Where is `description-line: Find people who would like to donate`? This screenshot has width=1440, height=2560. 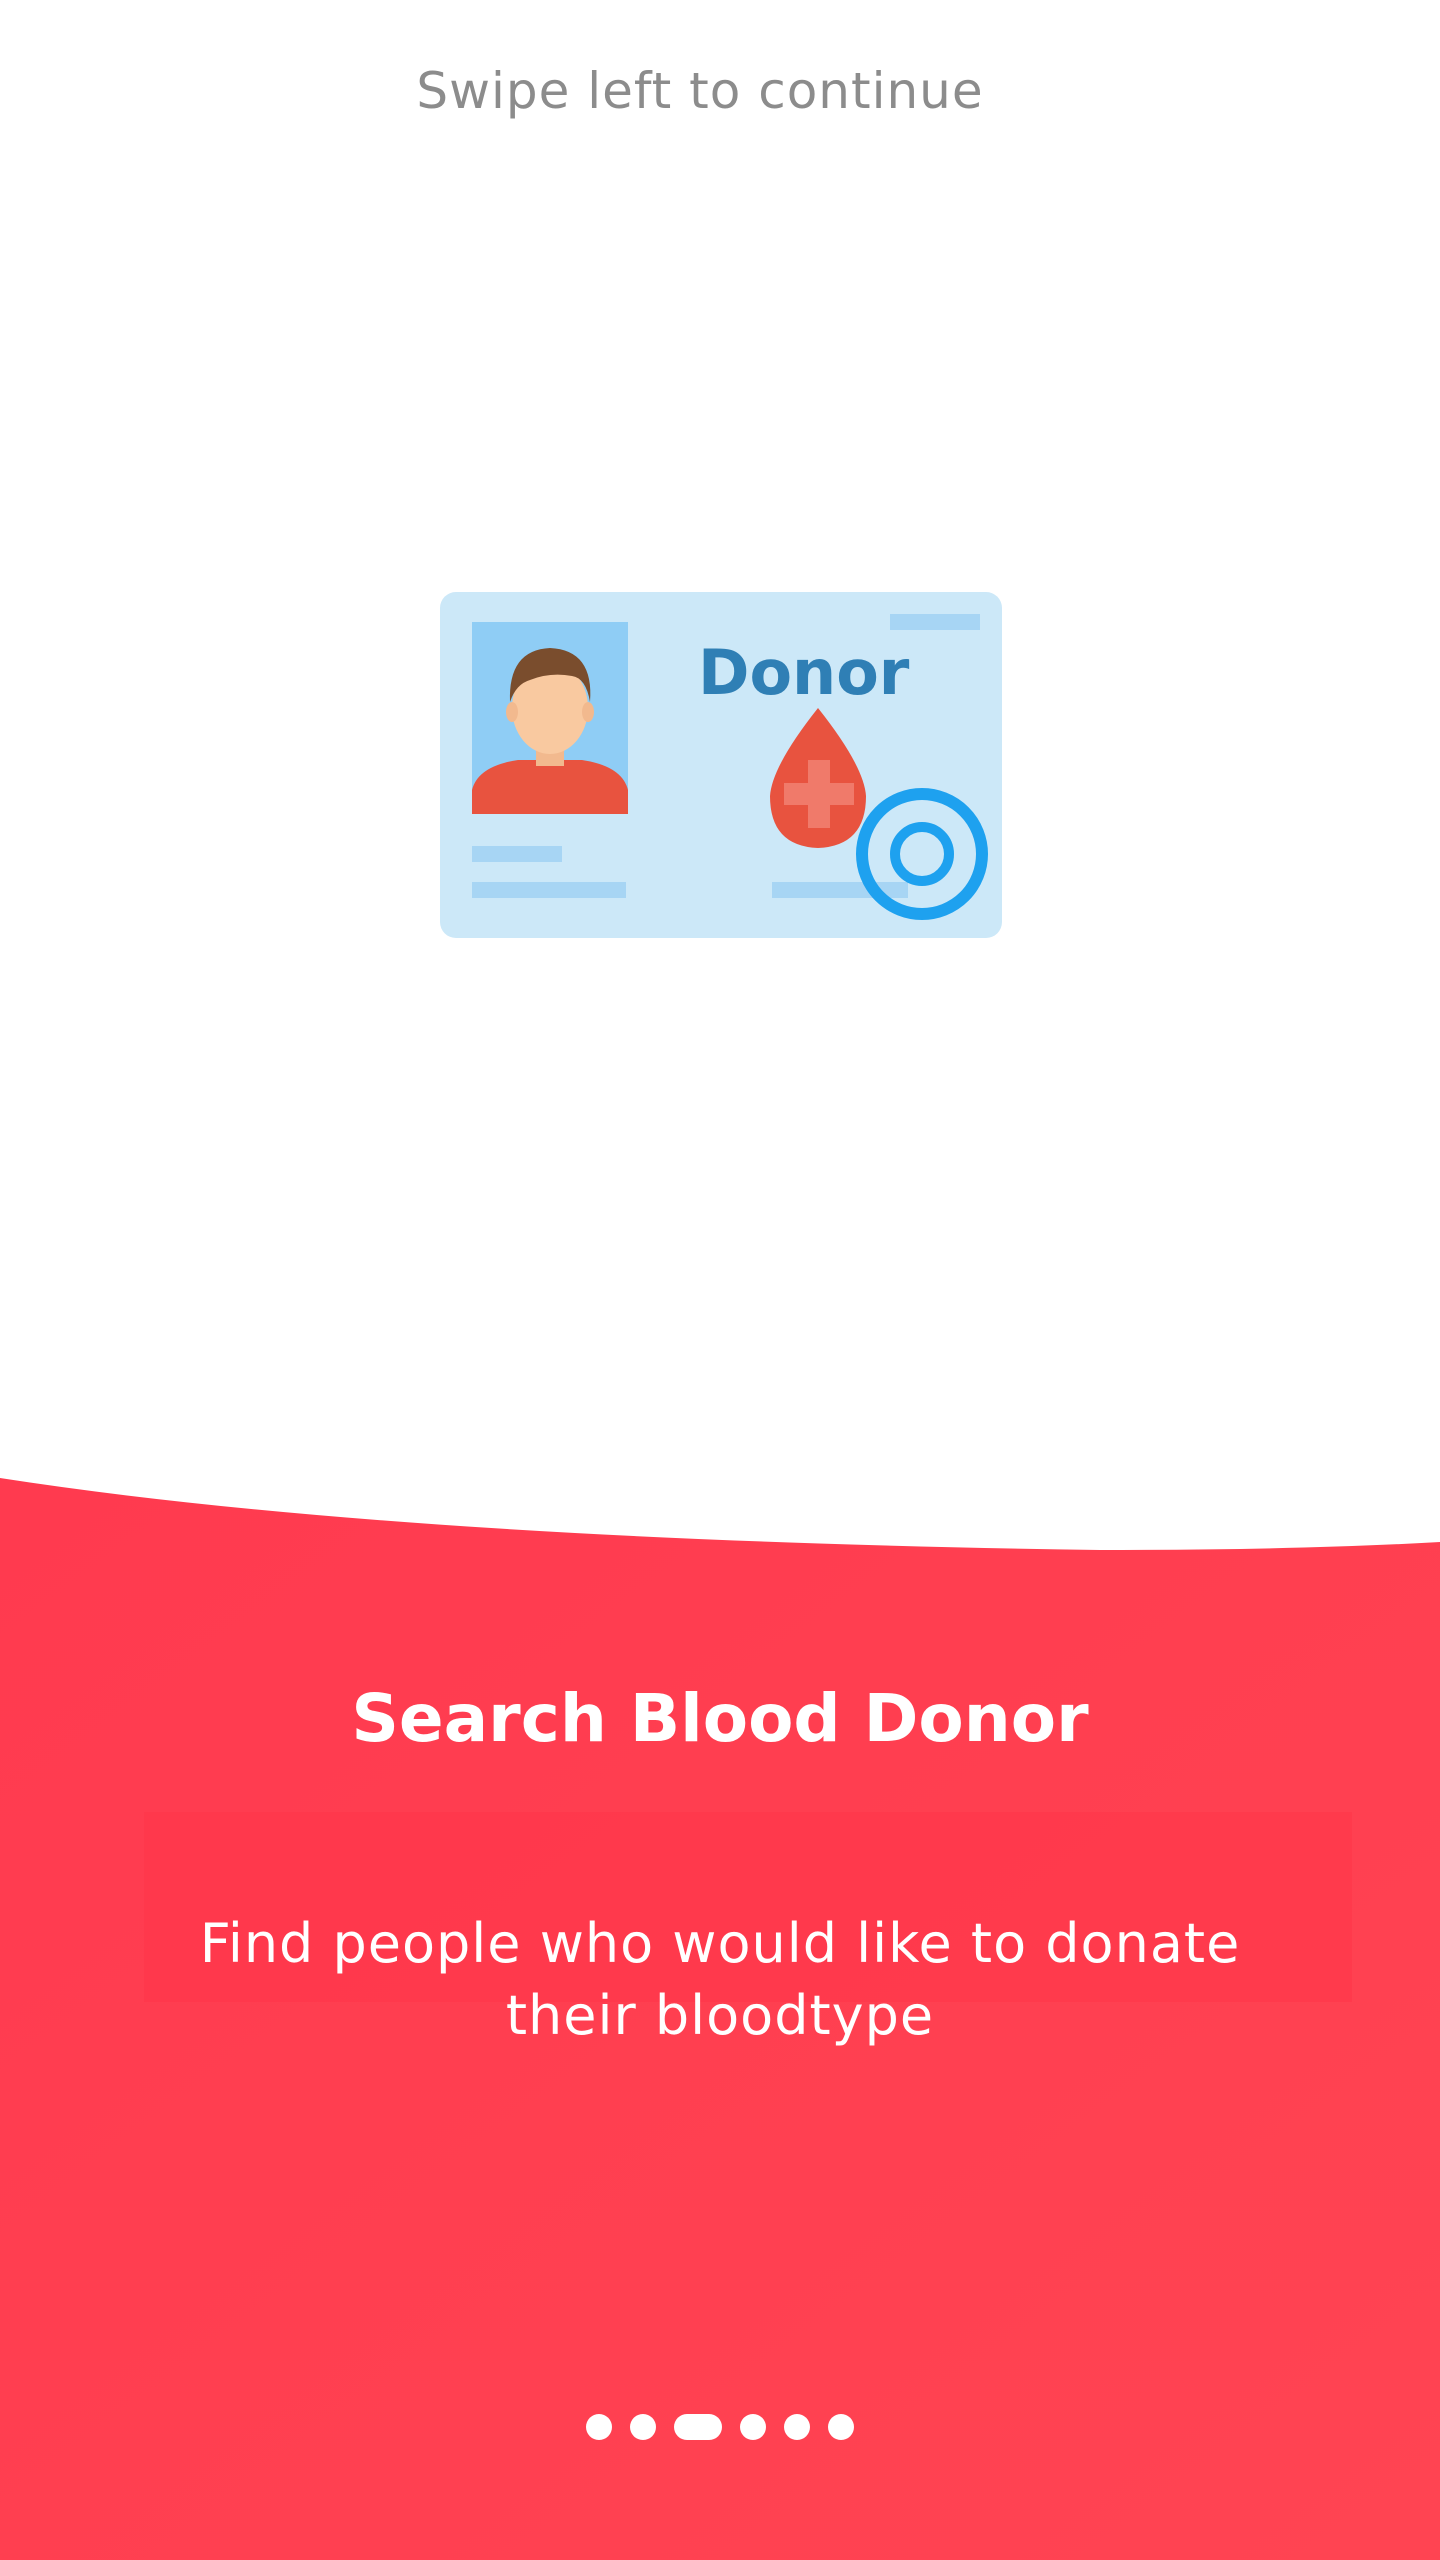
description-line: Find people who would like to donate is located at coordinates (720, 1943).